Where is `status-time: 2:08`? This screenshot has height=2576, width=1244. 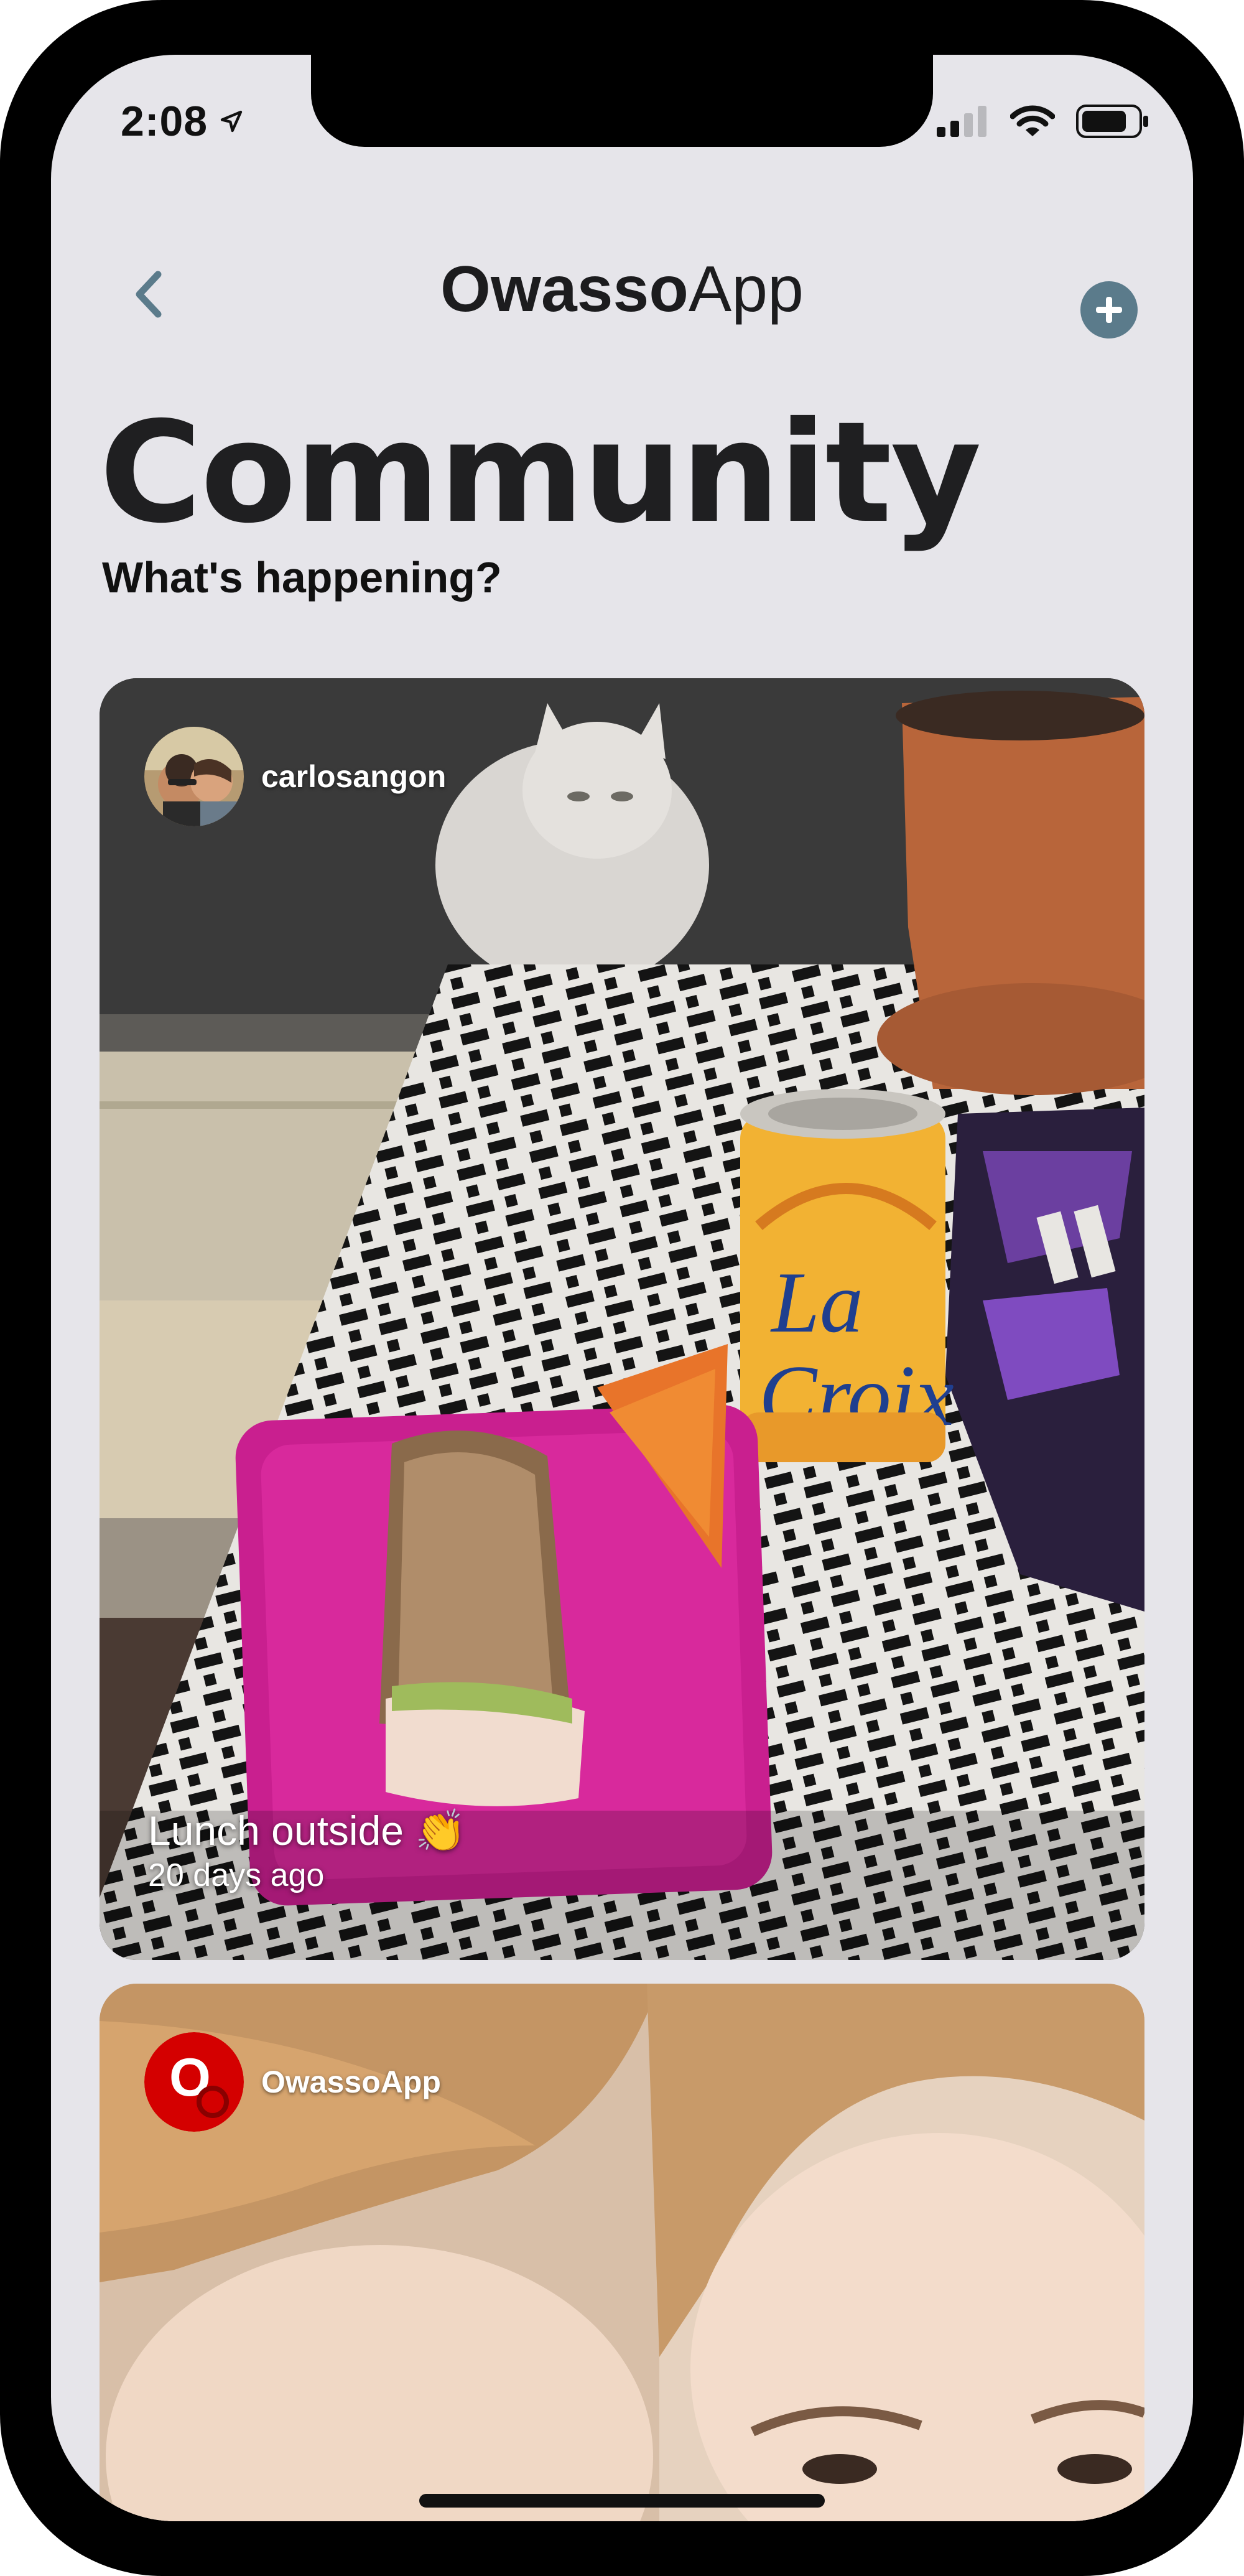 status-time: 2:08 is located at coordinates (182, 121).